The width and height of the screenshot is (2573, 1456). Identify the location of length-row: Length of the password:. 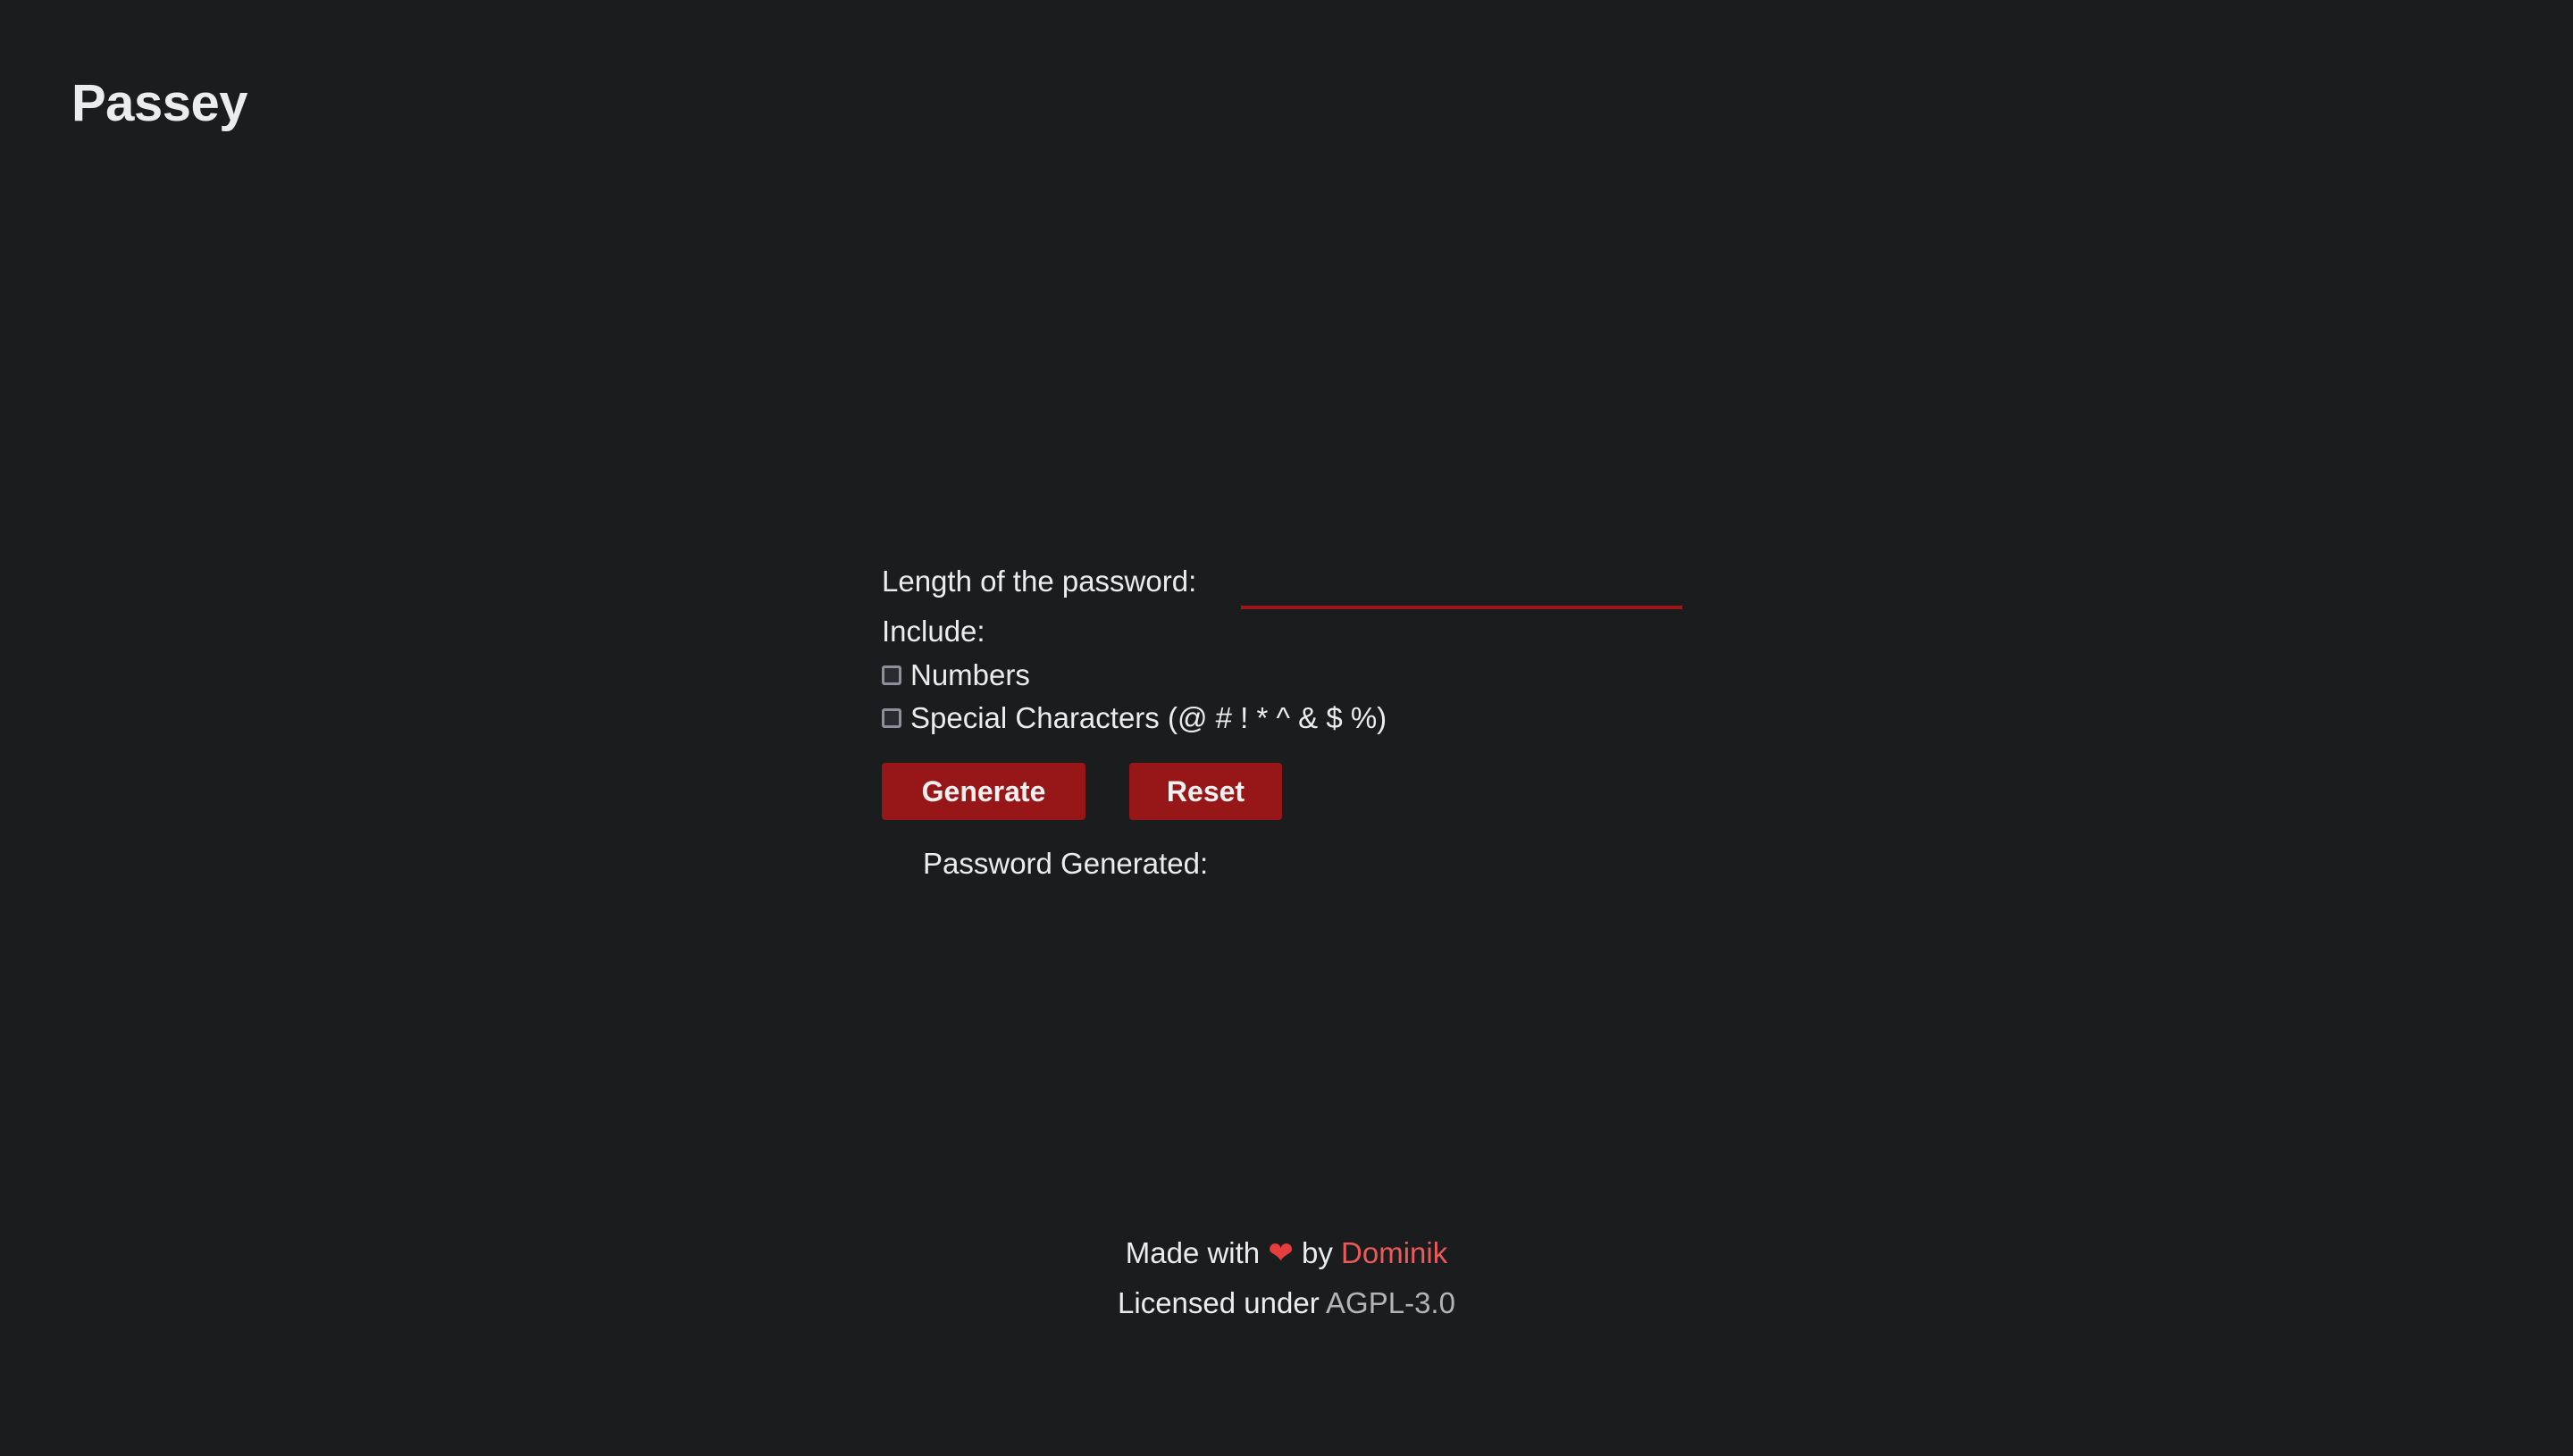
(1328, 581).